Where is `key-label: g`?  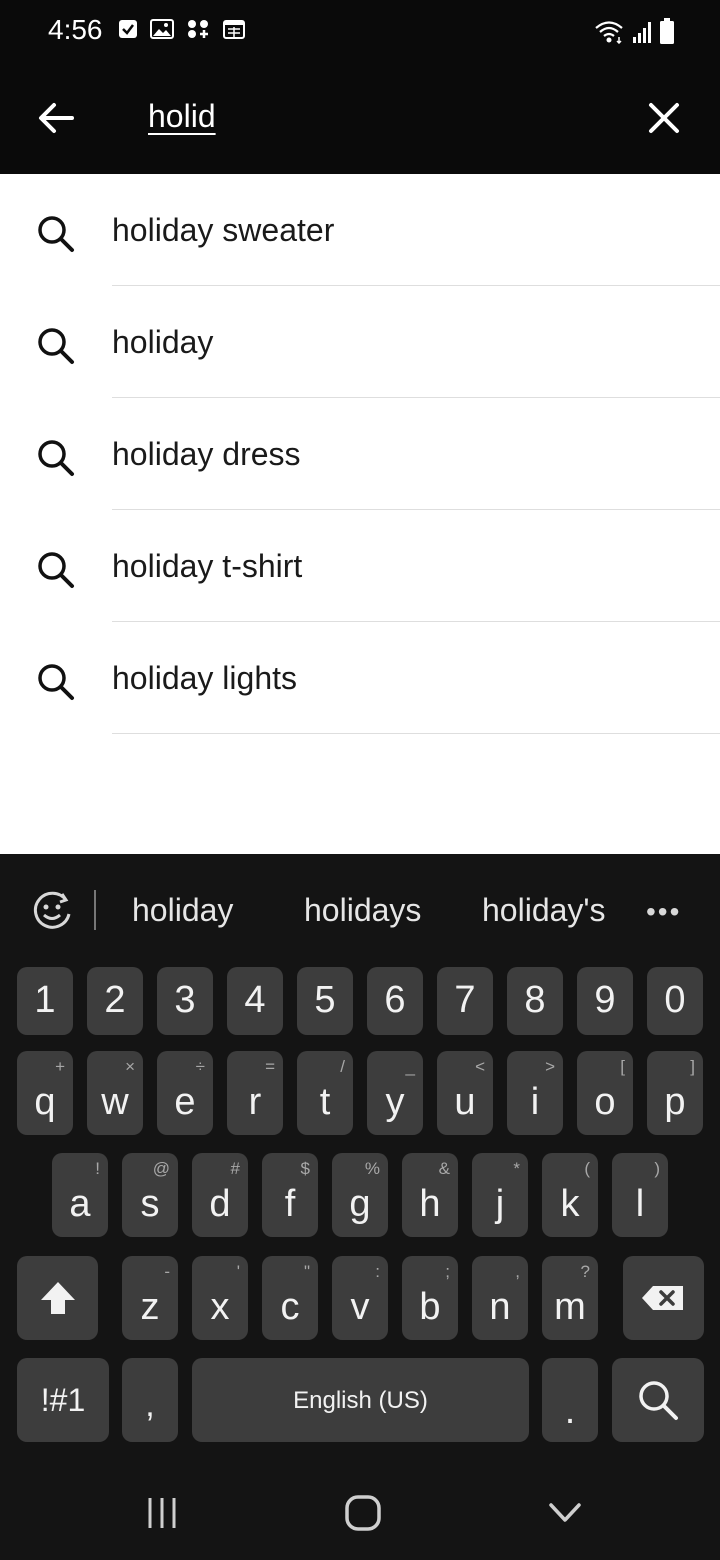 key-label: g is located at coordinates (360, 1204).